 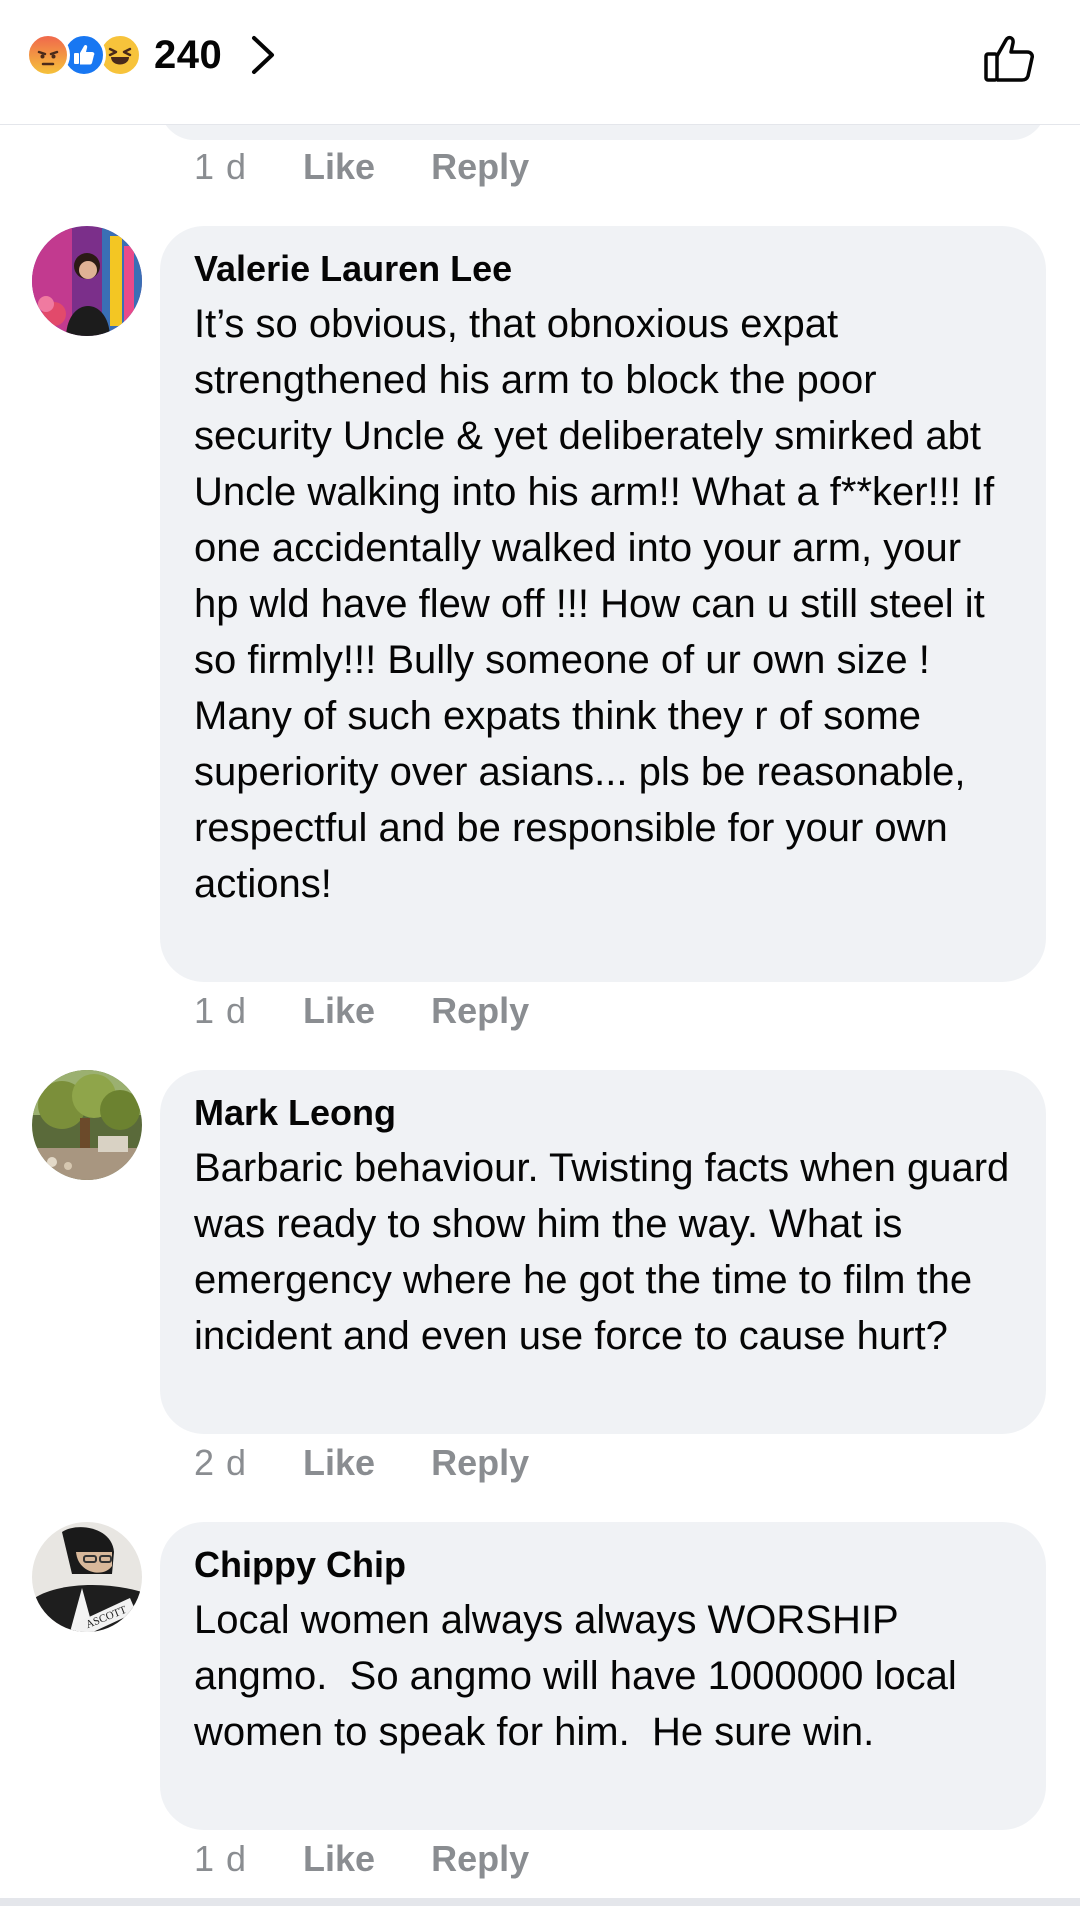 What do you see at coordinates (262, 55) in the screenshot?
I see `chevron-right-icon` at bounding box center [262, 55].